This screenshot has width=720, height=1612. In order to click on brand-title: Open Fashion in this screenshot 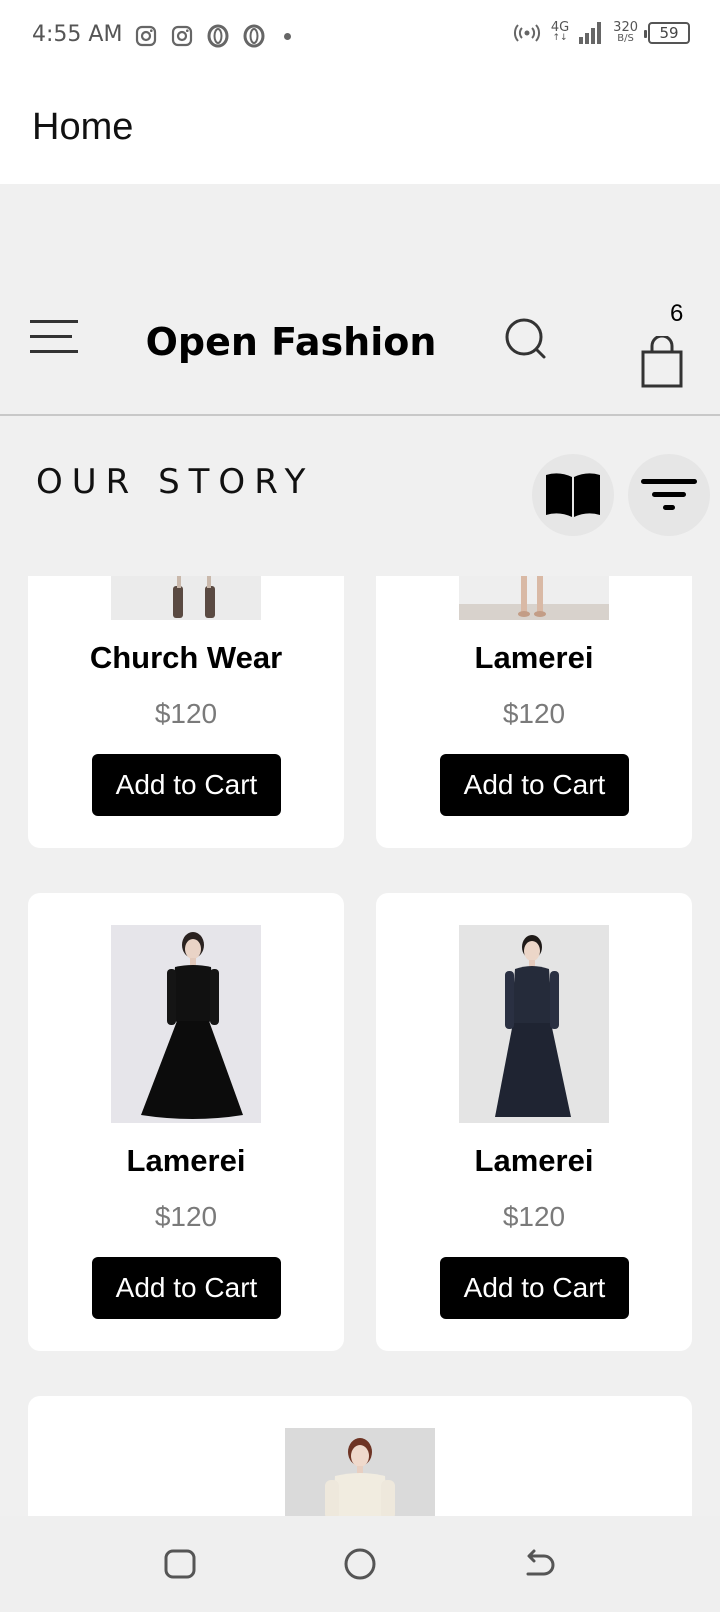, I will do `click(291, 342)`.